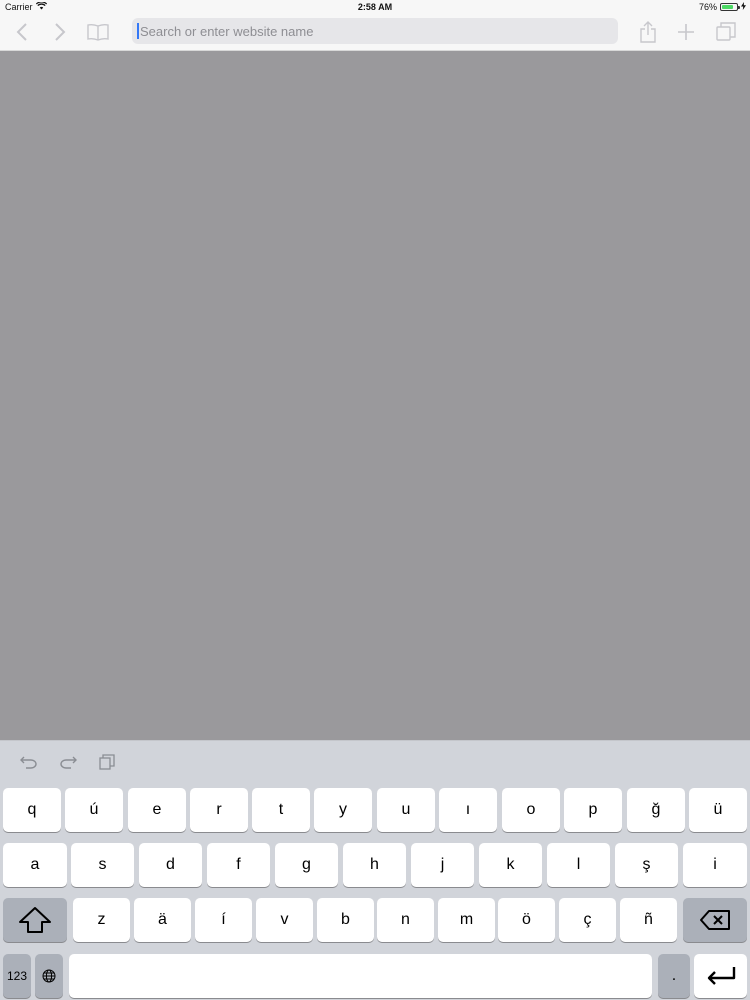 The height and width of the screenshot is (1000, 750). What do you see at coordinates (138, 31) in the screenshot?
I see `text-cursor` at bounding box center [138, 31].